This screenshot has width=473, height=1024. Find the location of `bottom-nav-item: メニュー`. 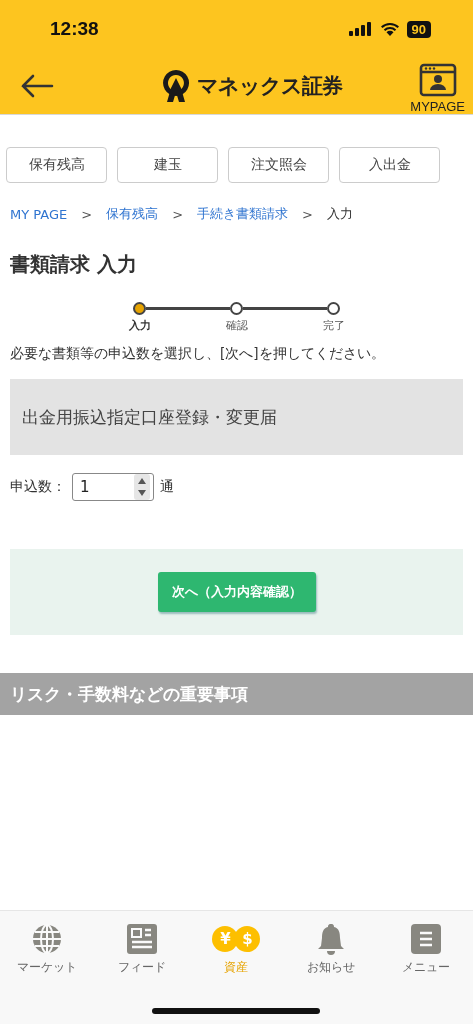

bottom-nav-item: メニュー is located at coordinates (425, 949).